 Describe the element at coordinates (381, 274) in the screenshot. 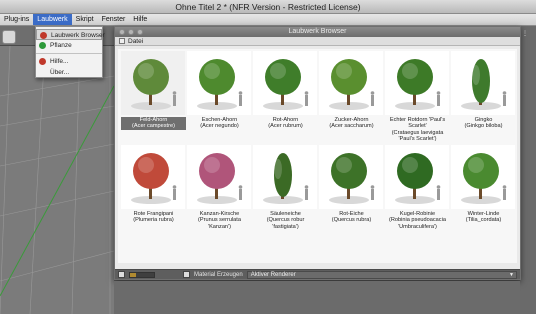

I see `renderer-select: Aktiver Renderer ▼` at that location.